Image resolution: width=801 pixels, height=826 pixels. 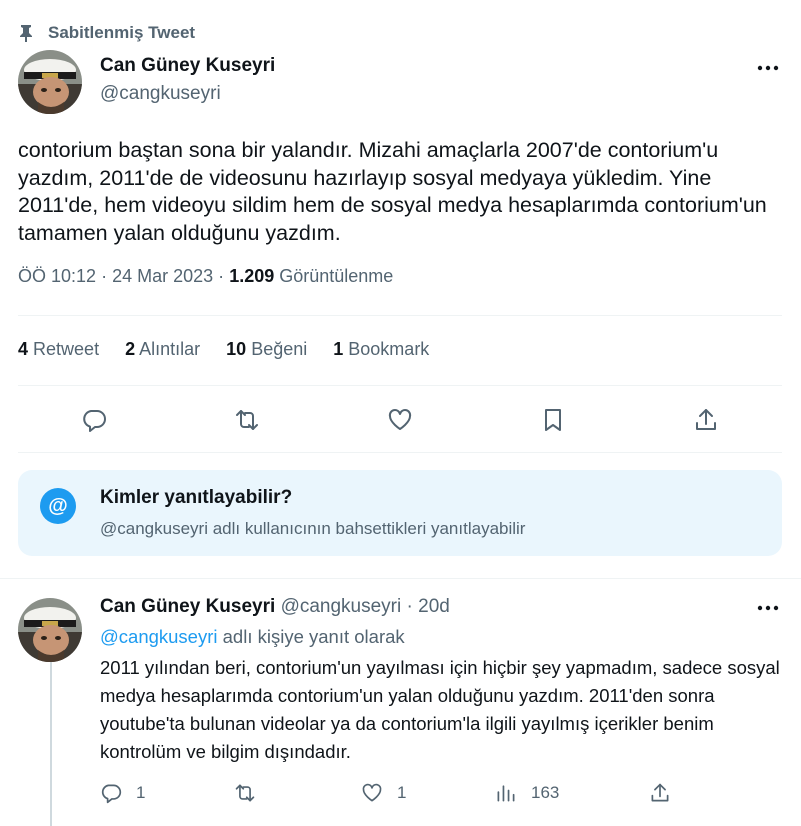 I want to click on stat-bookmarks: 1 Bookmark, so click(x=381, y=349).